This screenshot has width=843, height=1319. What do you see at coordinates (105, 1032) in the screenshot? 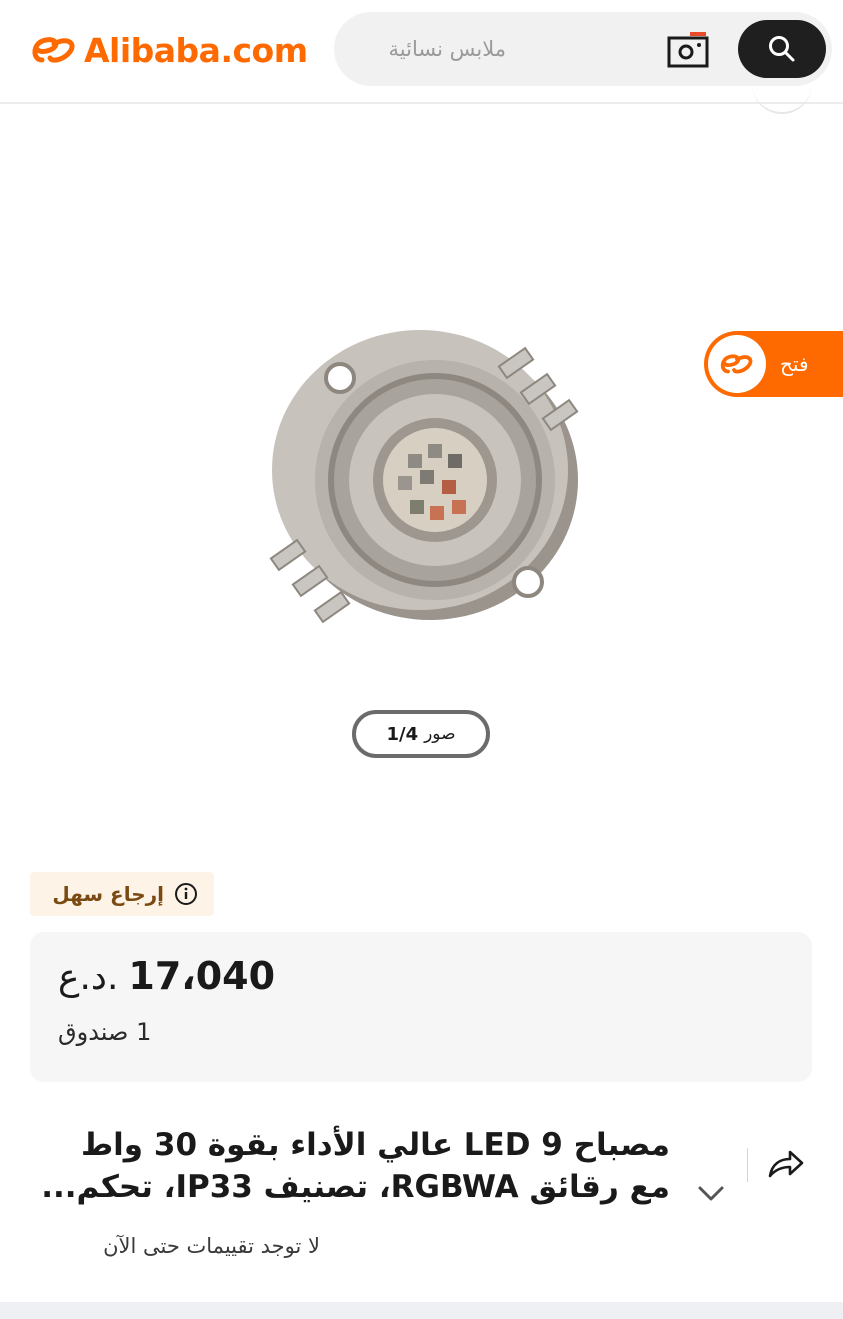
I see `minimum-order-quantity: 1 صندوق` at bounding box center [105, 1032].